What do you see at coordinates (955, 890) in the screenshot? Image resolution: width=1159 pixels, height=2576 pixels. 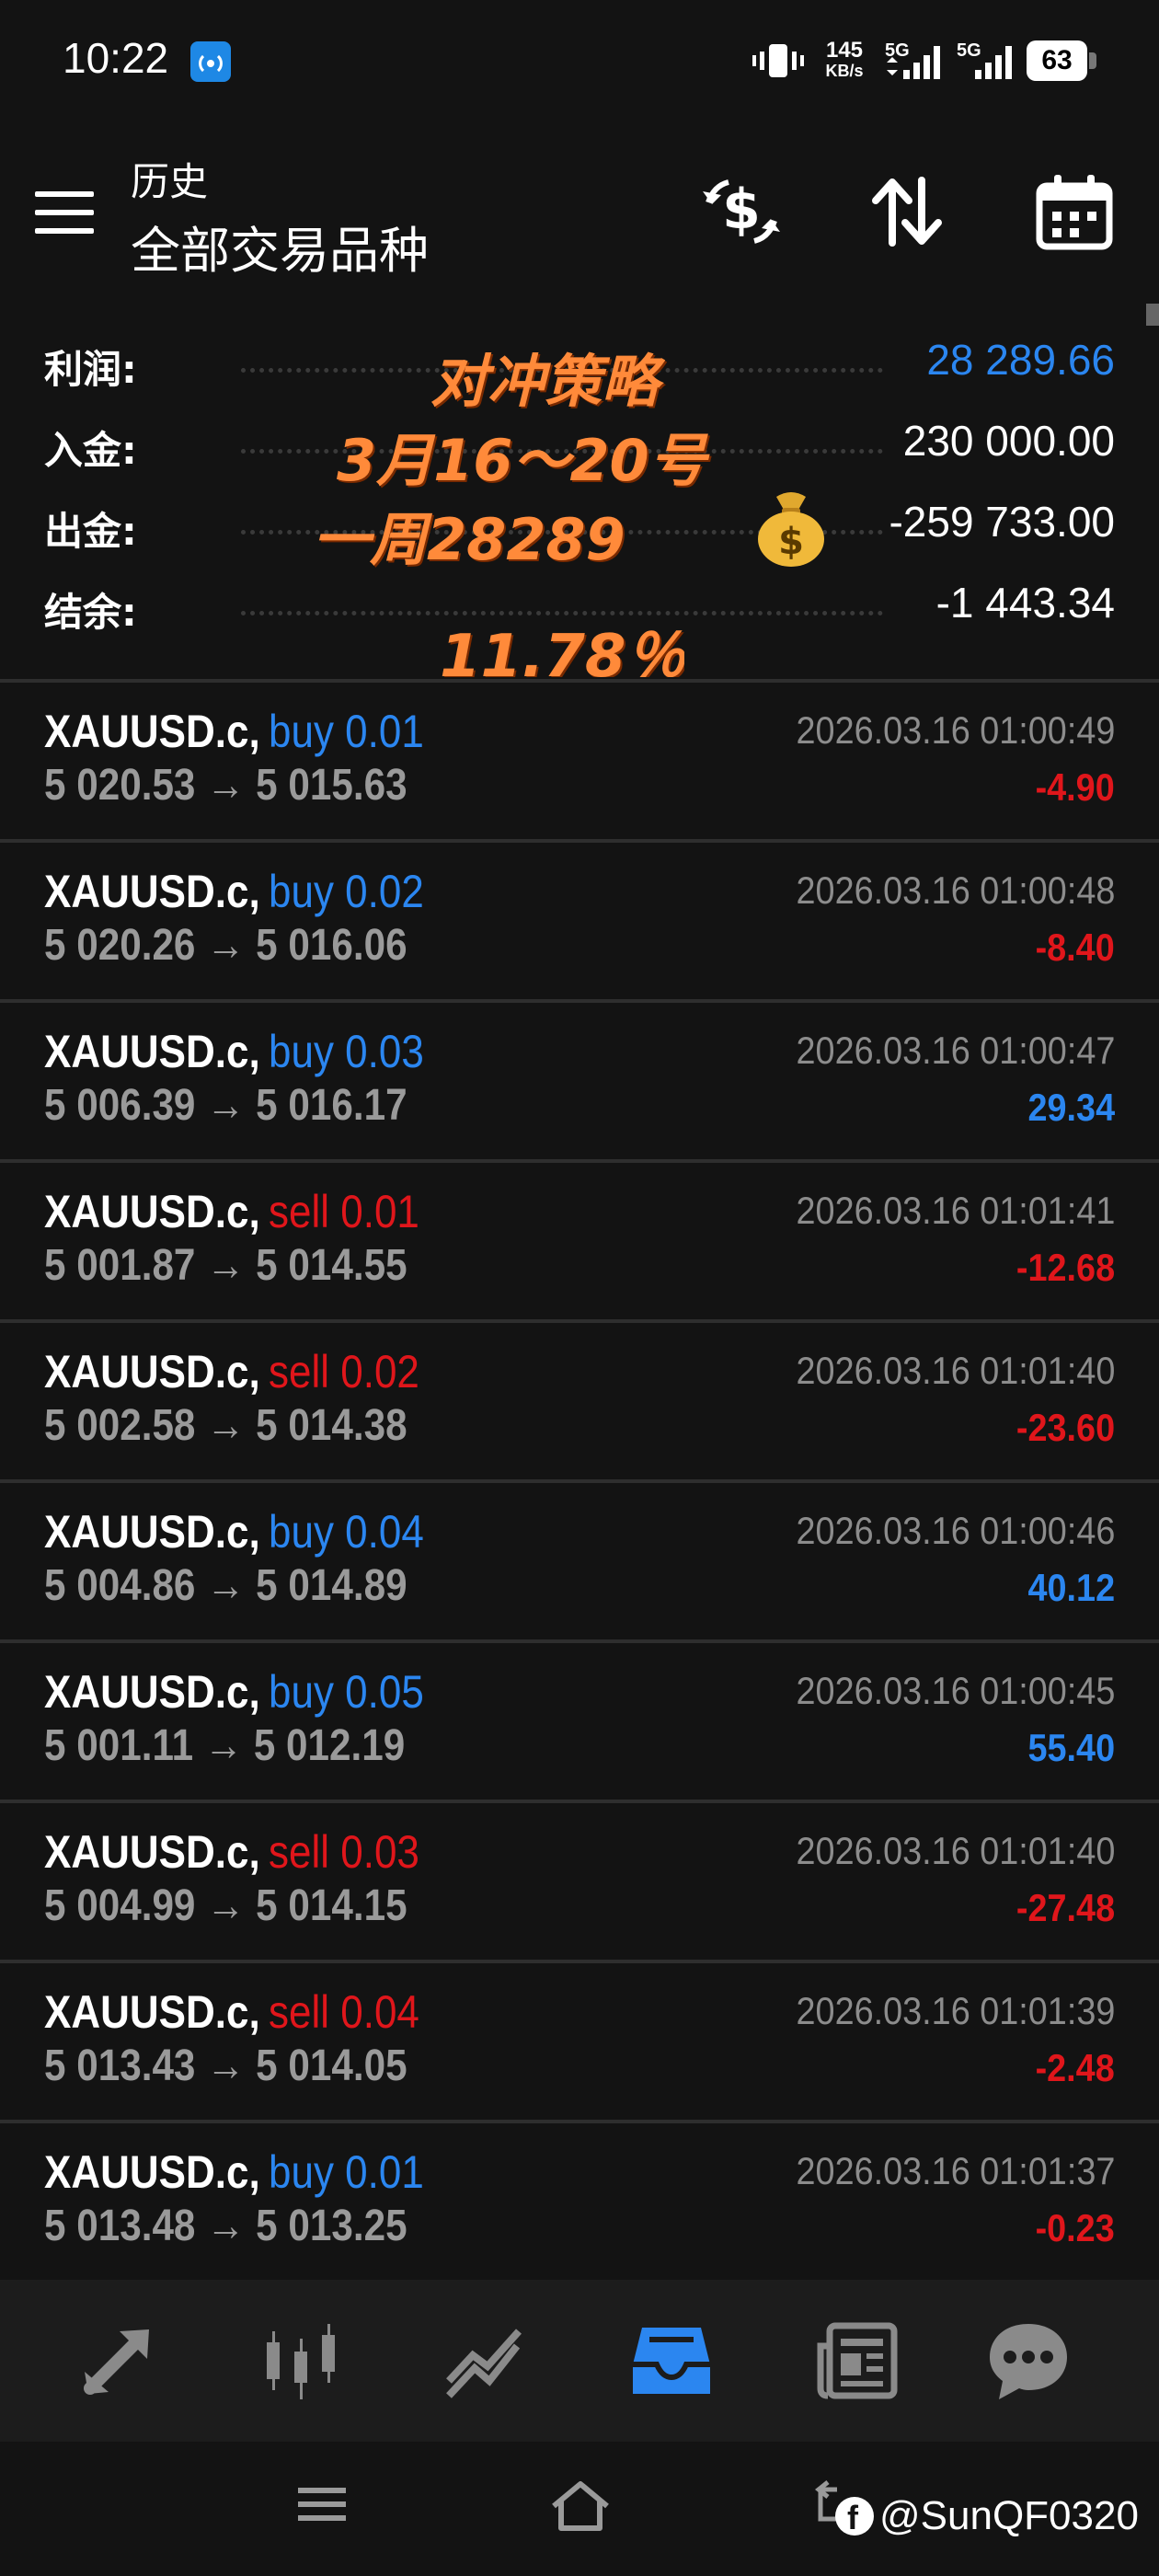 I see `trade-time: 2026.03.16 01:00:48` at bounding box center [955, 890].